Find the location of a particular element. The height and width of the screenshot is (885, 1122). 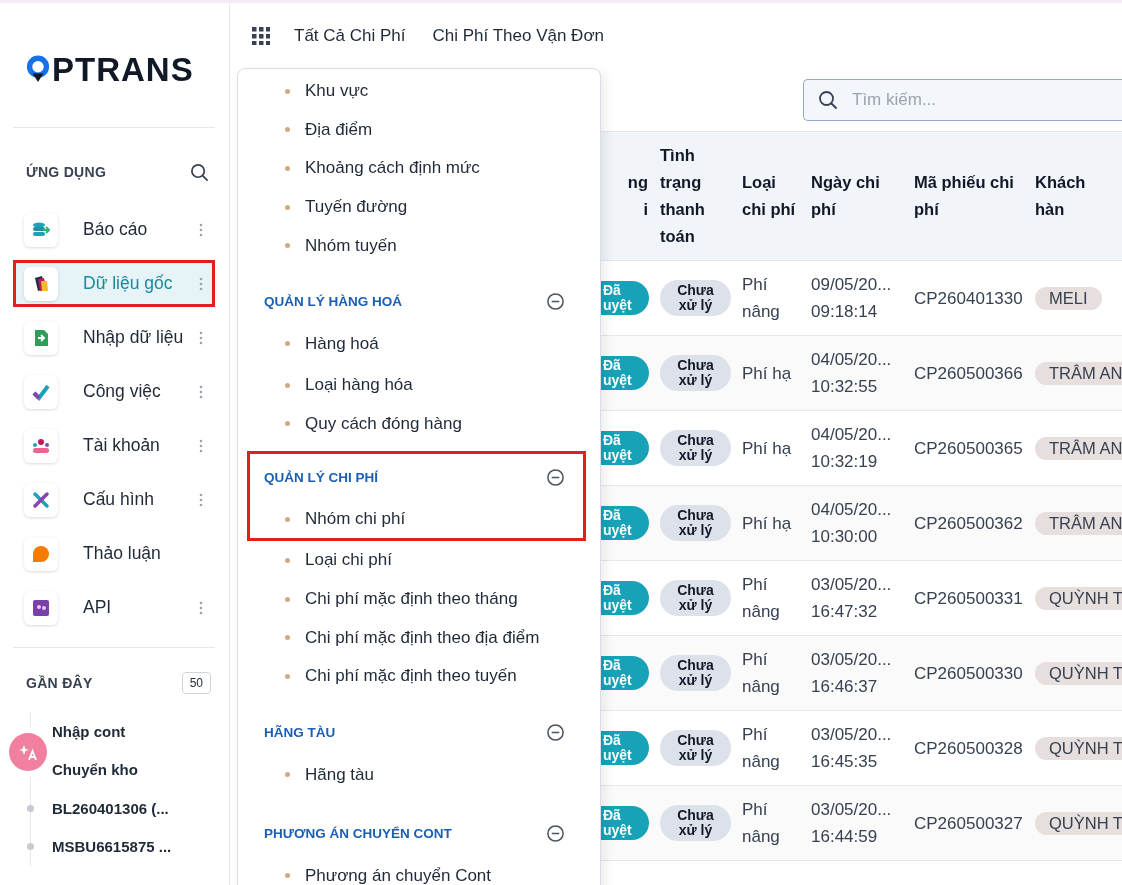

sidebar-item: Công việc is located at coordinates (114, 391).